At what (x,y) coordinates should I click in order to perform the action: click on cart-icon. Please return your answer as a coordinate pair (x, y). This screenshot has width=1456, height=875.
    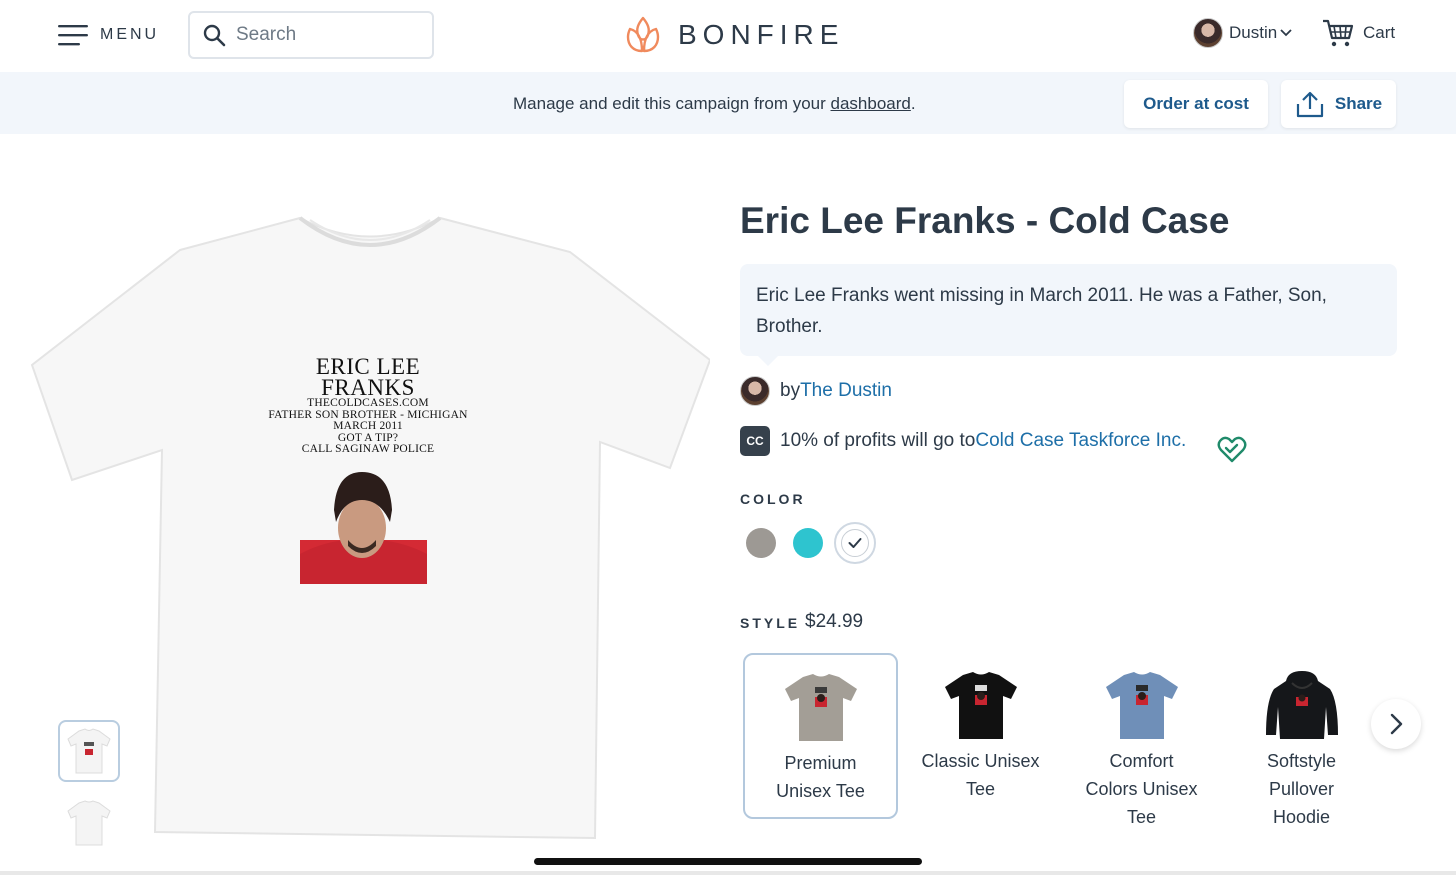
    Looking at the image, I should click on (1338, 33).